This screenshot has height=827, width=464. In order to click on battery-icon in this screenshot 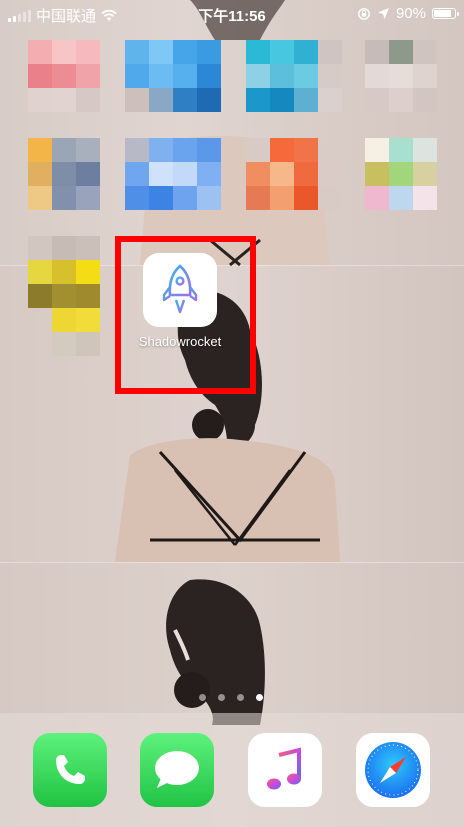, I will do `click(445, 13)`.